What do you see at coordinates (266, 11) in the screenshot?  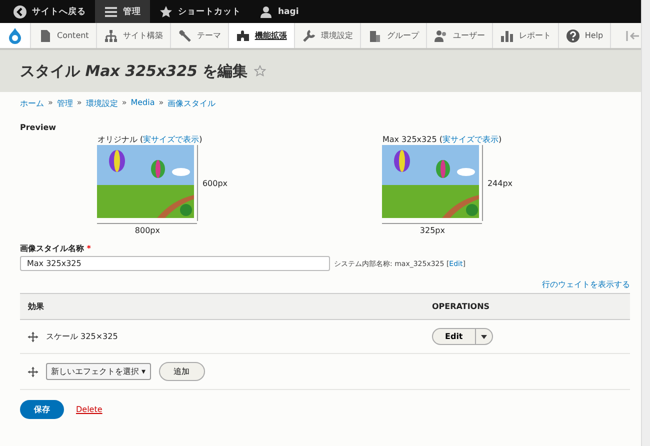 I see `user-icon` at bounding box center [266, 11].